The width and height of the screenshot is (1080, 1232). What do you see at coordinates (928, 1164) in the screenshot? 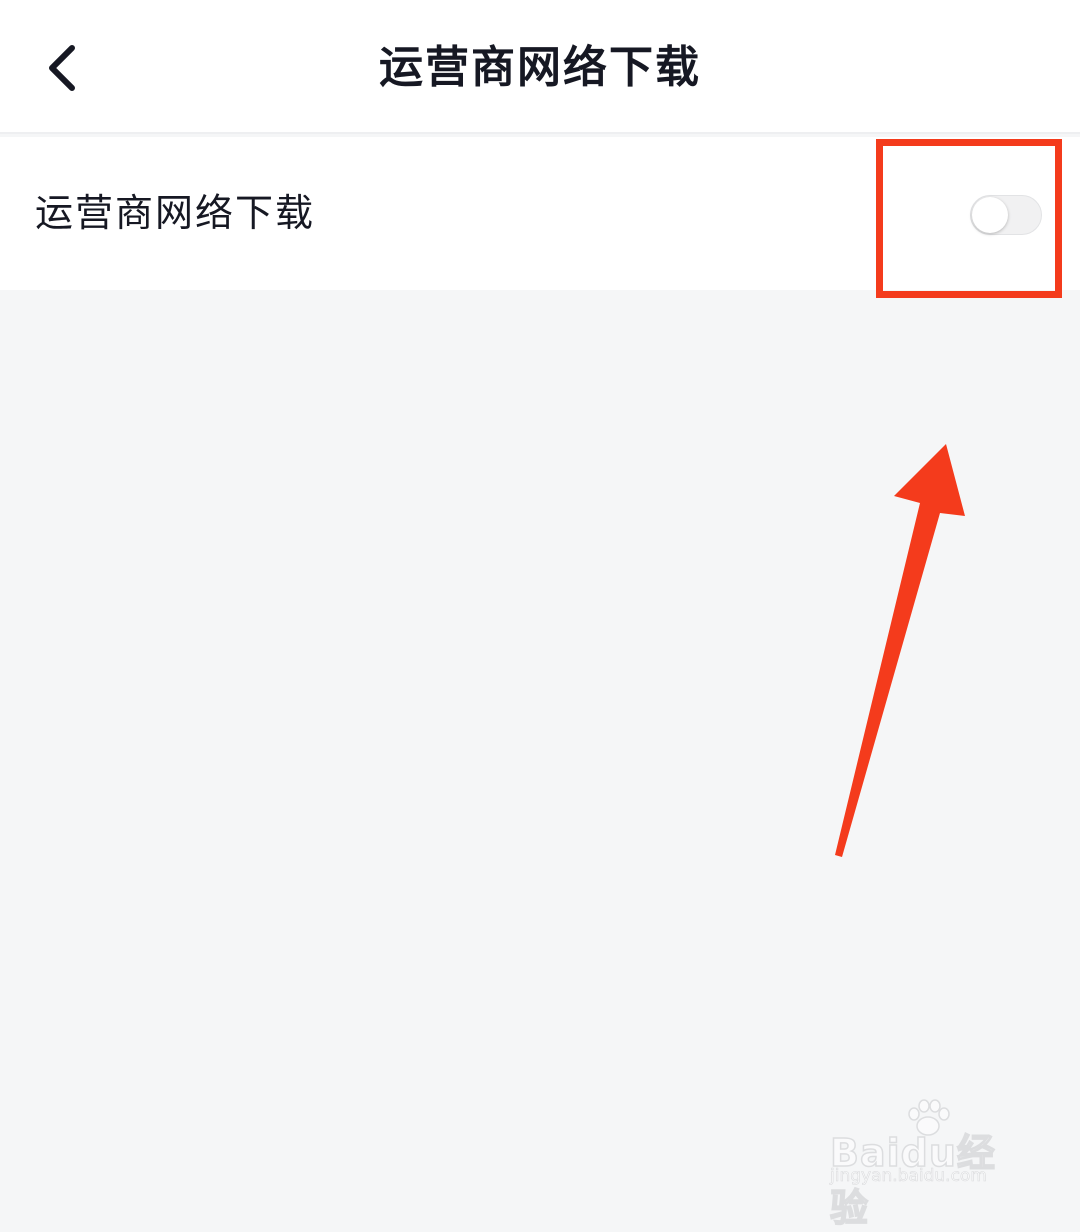
I see `baidu-jingyan-watermark: Baidu经验 jingyan.baidu.com` at bounding box center [928, 1164].